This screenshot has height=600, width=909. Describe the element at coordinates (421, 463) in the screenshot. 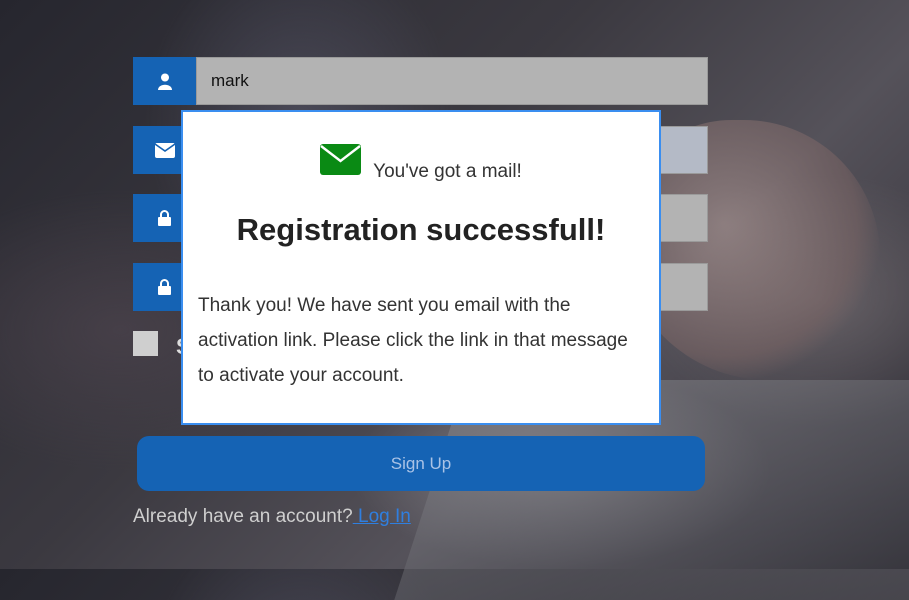

I see `signup-button: Sign Up` at that location.